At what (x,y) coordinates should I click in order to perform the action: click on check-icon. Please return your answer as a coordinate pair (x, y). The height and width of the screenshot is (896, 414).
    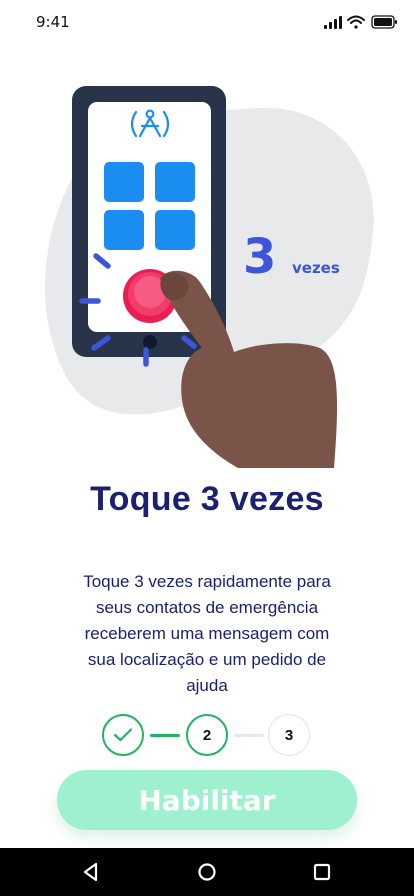
    Looking at the image, I should click on (123, 735).